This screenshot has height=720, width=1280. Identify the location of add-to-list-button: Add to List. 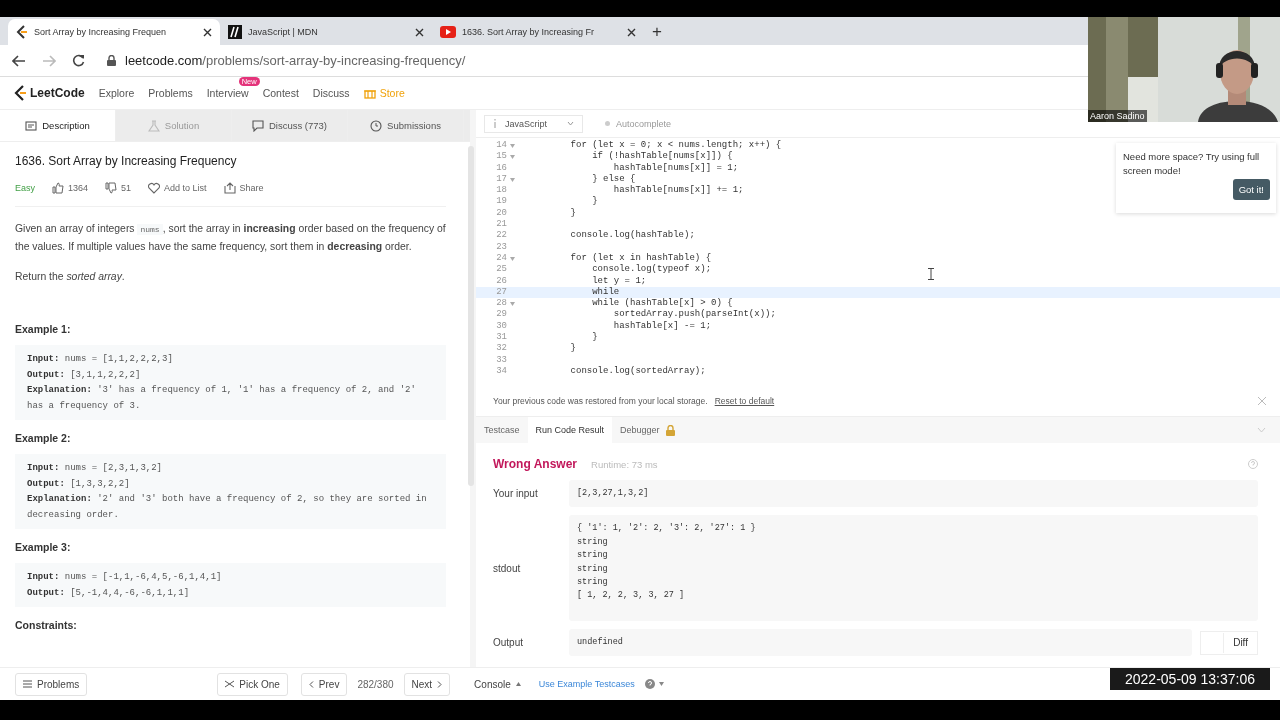
(177, 188).